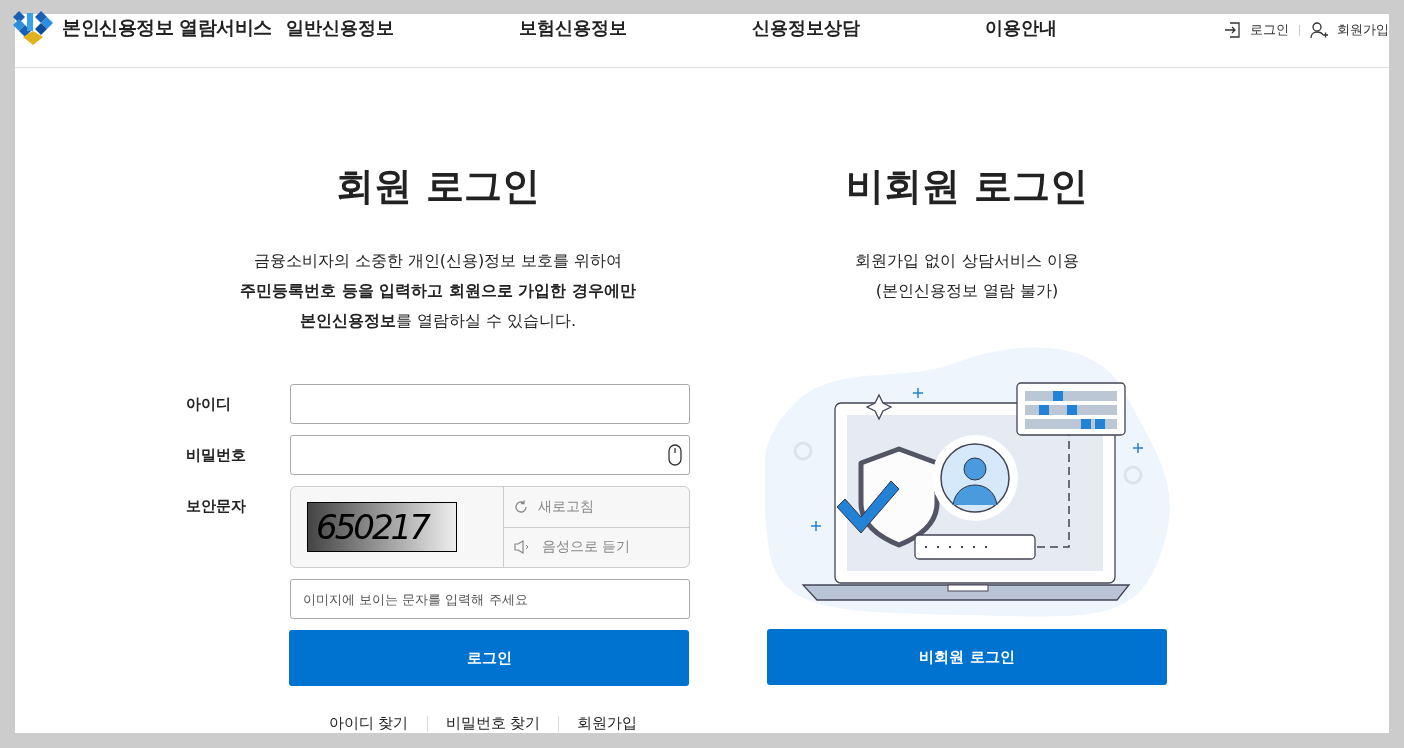 Image resolution: width=1404 pixels, height=748 pixels. What do you see at coordinates (438, 186) in the screenshot?
I see `section-title: 회원 로그인` at bounding box center [438, 186].